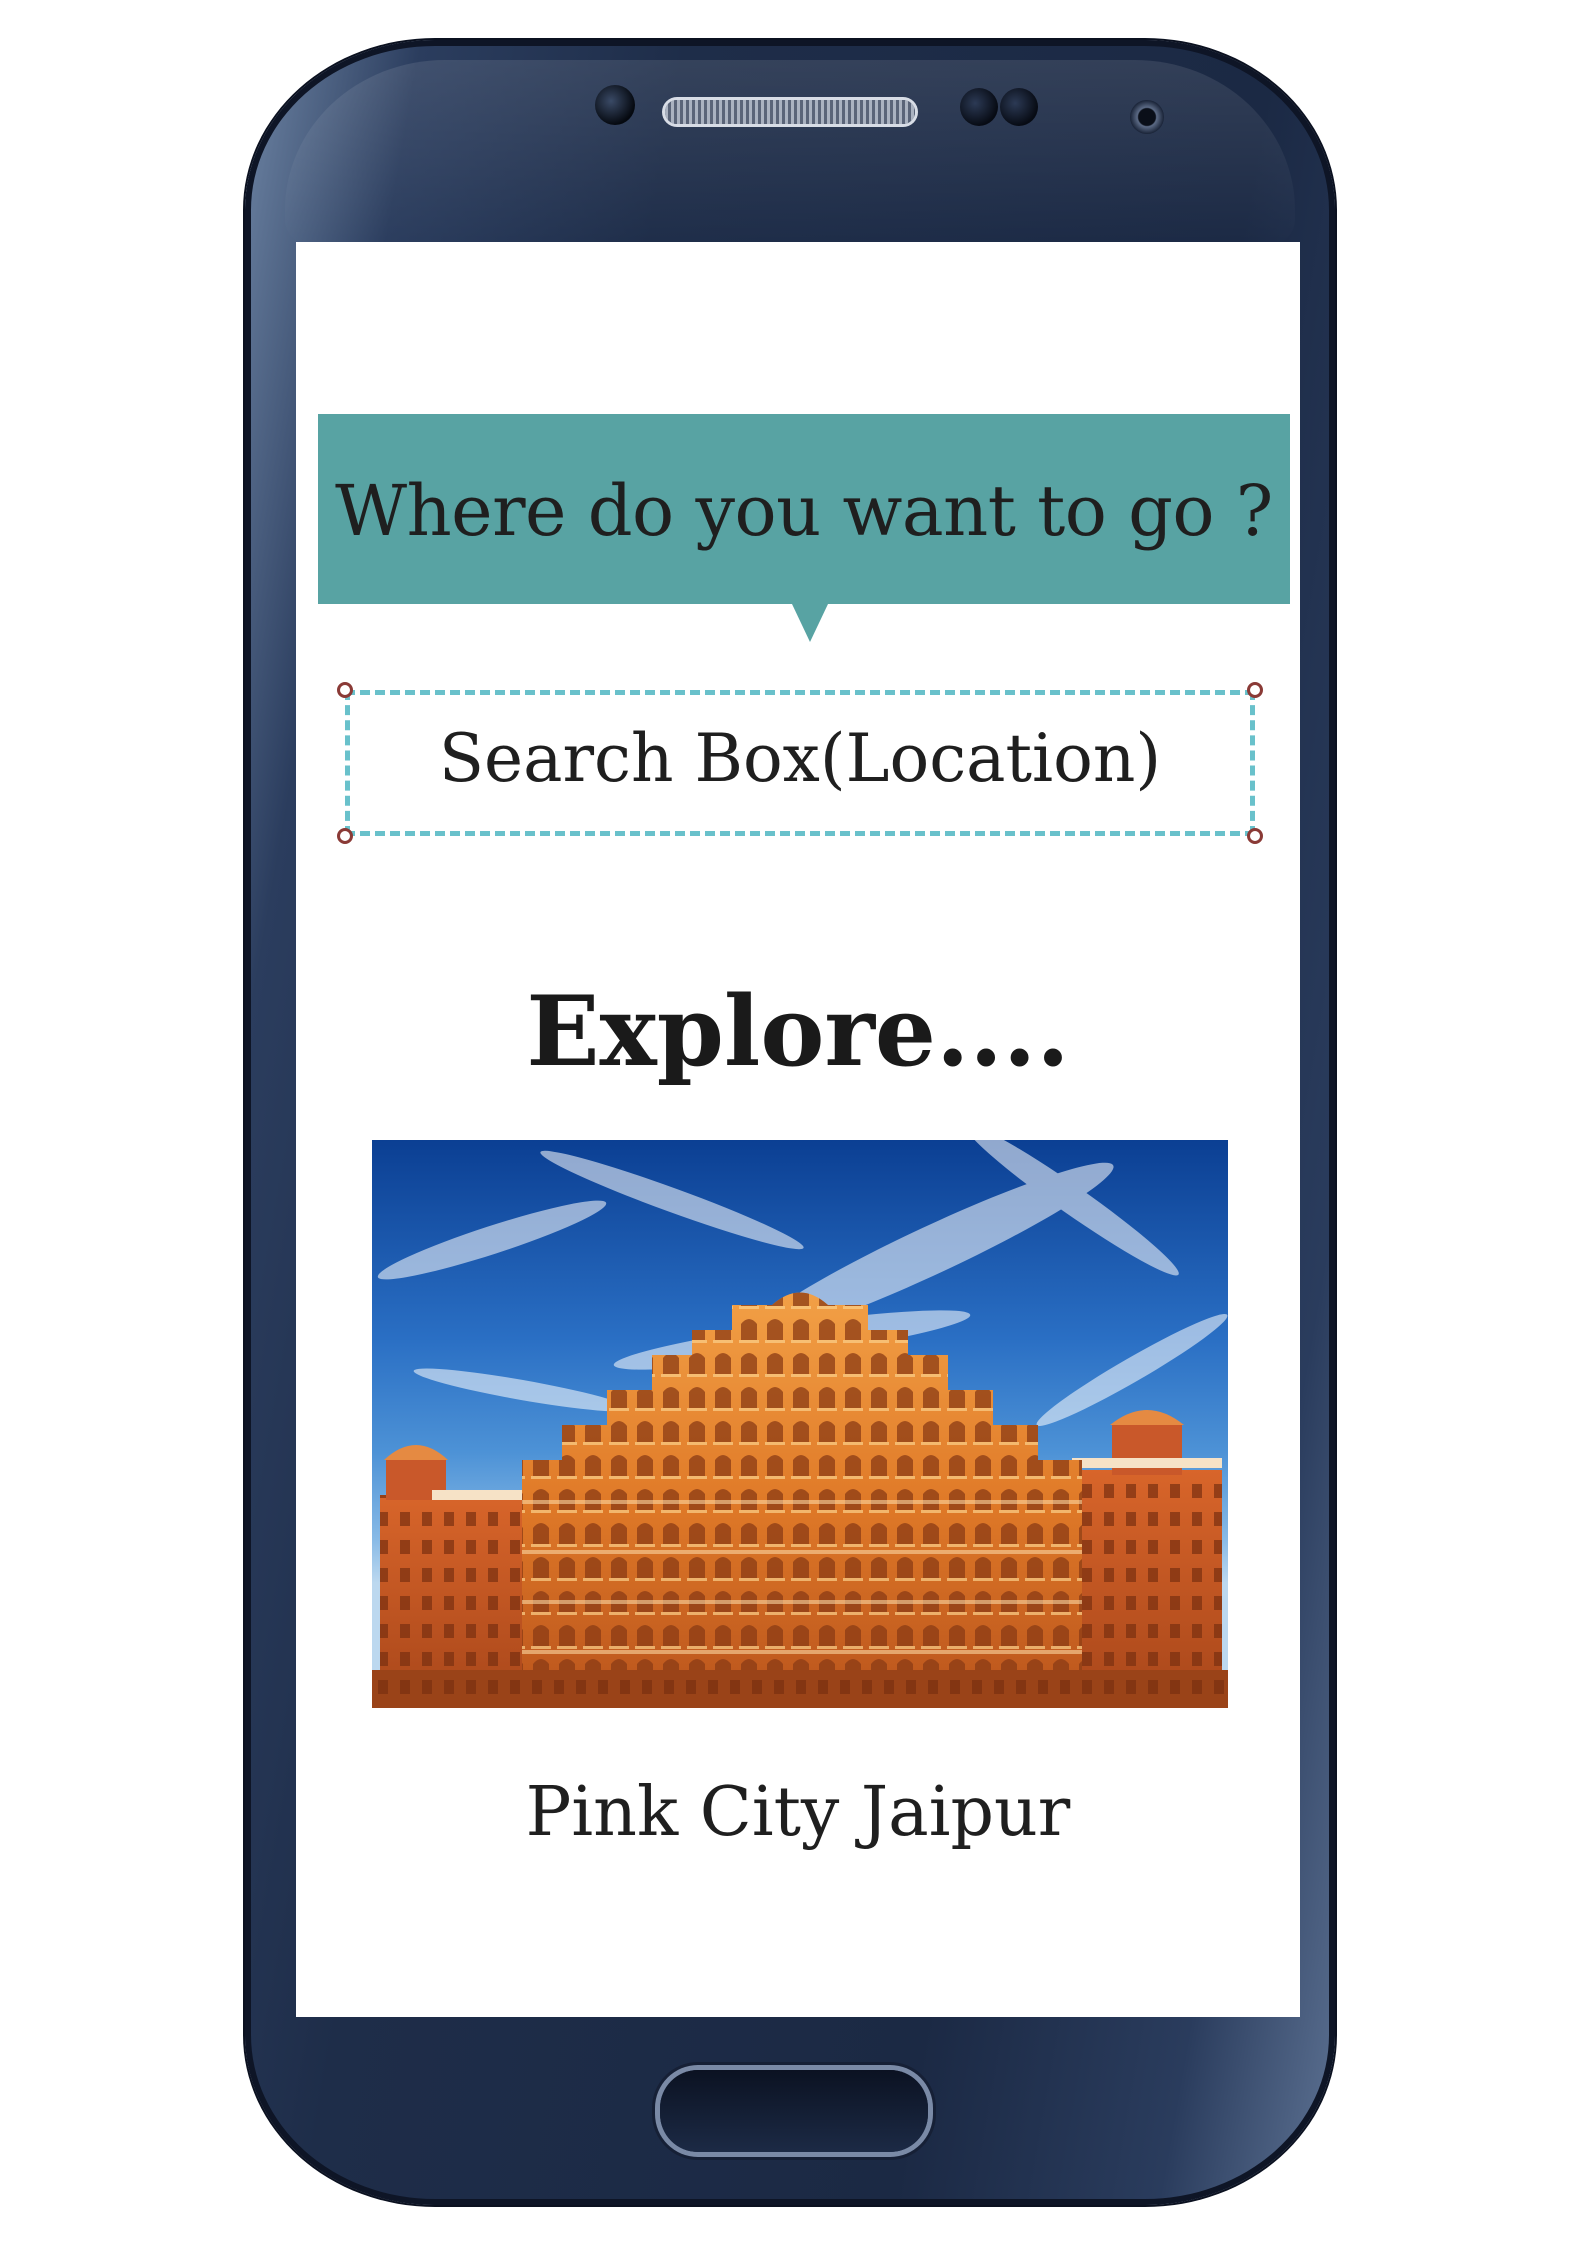 The height and width of the screenshot is (2246, 1588). Describe the element at coordinates (798, 1812) in the screenshot. I see `destination-caption: Pink City Jaipur` at that location.